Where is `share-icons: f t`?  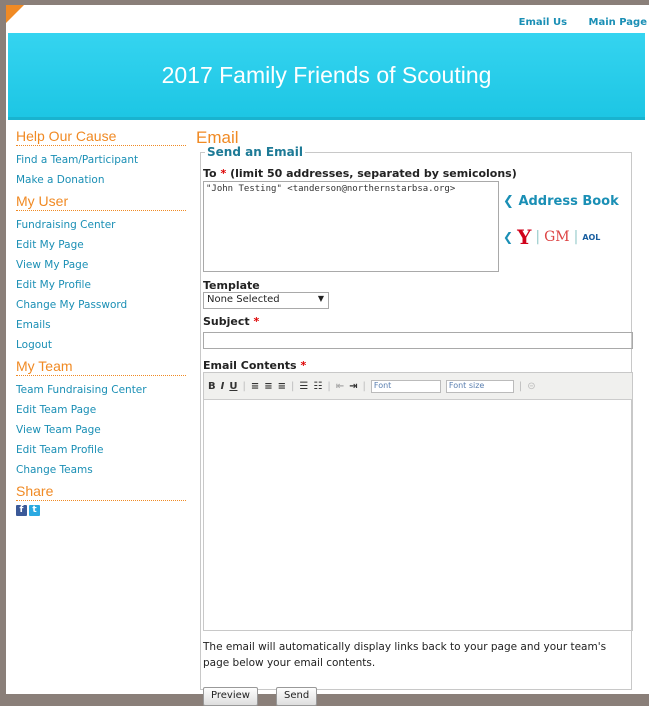 share-icons: f t is located at coordinates (101, 510).